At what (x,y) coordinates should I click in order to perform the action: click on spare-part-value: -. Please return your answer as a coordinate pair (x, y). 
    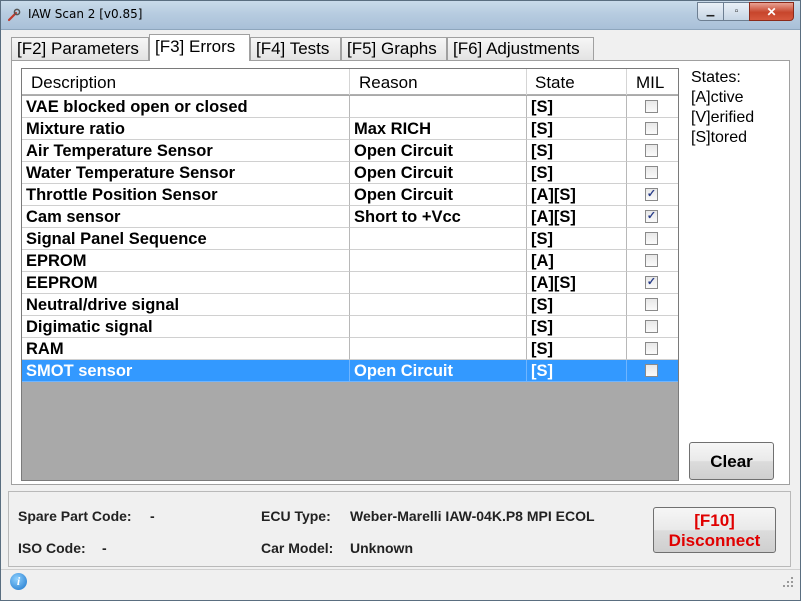
    Looking at the image, I should click on (152, 516).